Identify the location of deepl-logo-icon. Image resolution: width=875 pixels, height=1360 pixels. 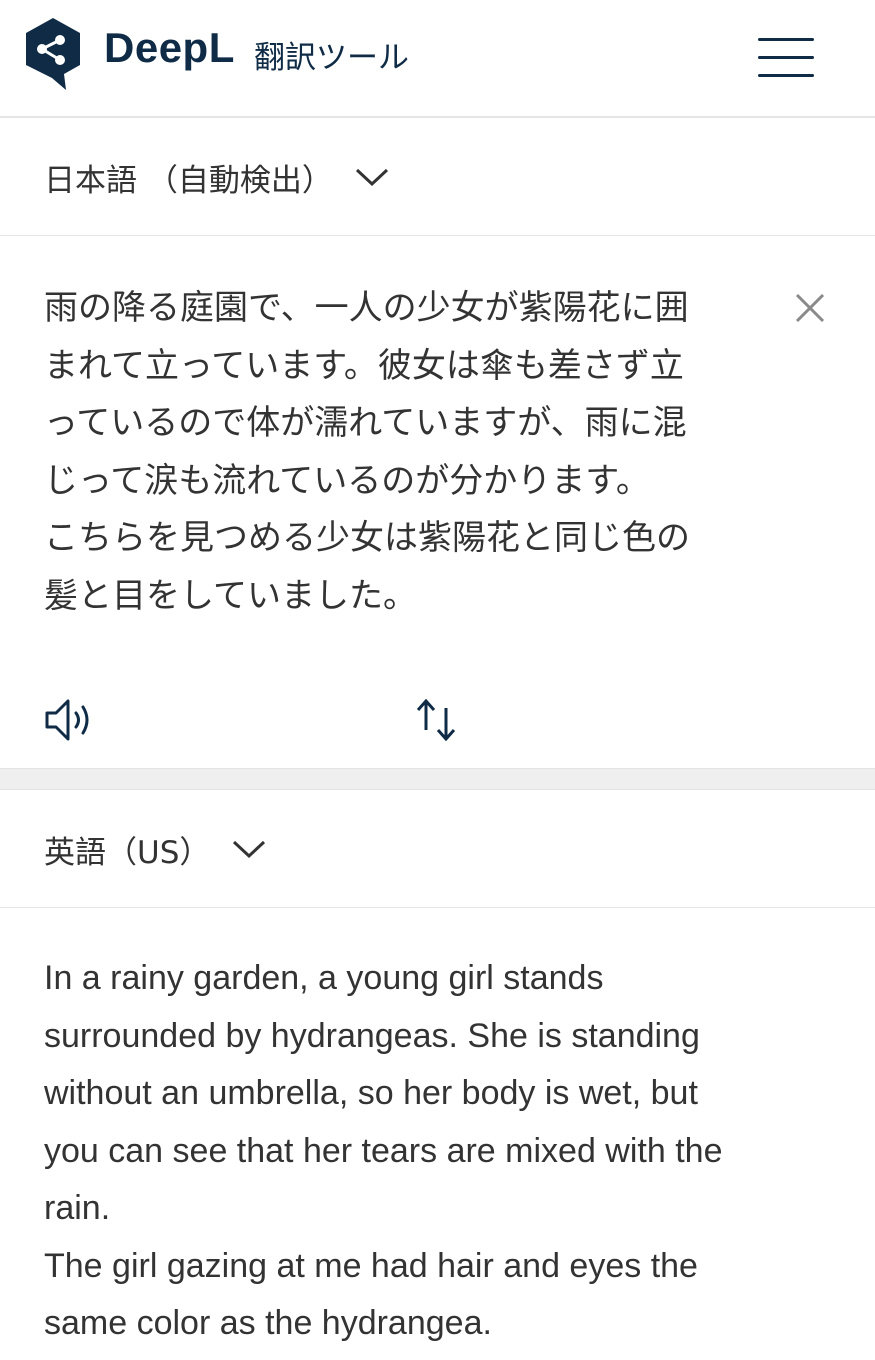
(53, 54).